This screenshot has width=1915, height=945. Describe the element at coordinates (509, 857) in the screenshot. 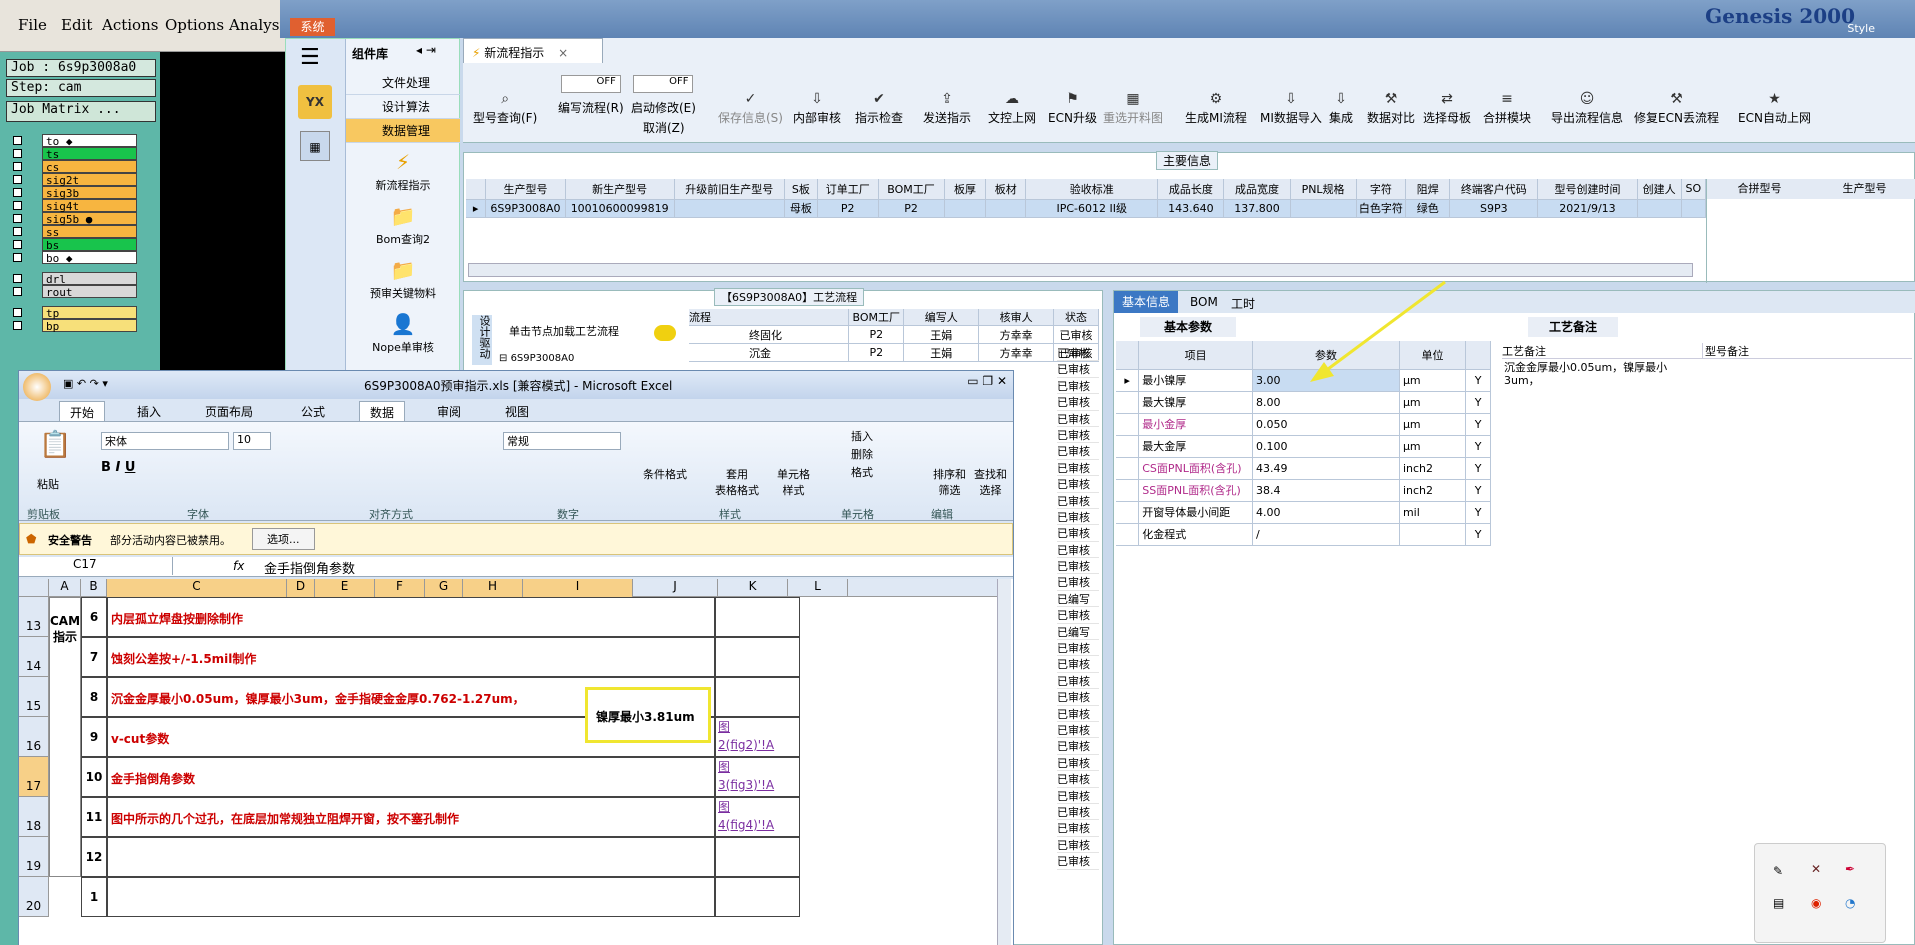

I see `sheet-row: 19 12` at that location.